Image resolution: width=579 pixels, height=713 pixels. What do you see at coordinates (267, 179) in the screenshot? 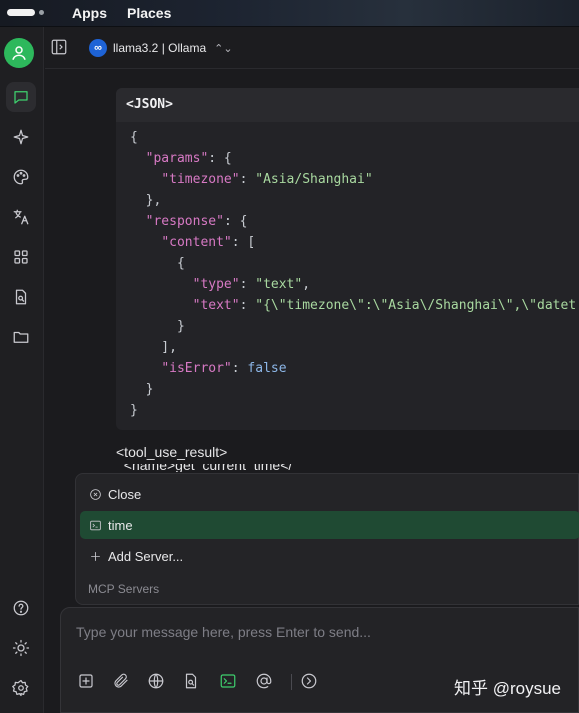
I see `code-line: "timezone": "Asia/Shanghai"` at bounding box center [267, 179].